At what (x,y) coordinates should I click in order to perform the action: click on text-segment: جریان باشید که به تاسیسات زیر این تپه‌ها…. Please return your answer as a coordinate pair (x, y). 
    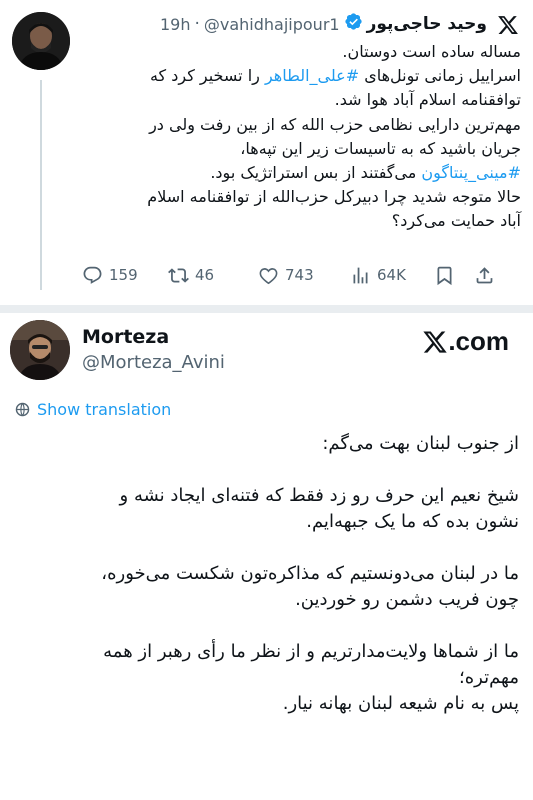
    Looking at the image, I should click on (380, 148).